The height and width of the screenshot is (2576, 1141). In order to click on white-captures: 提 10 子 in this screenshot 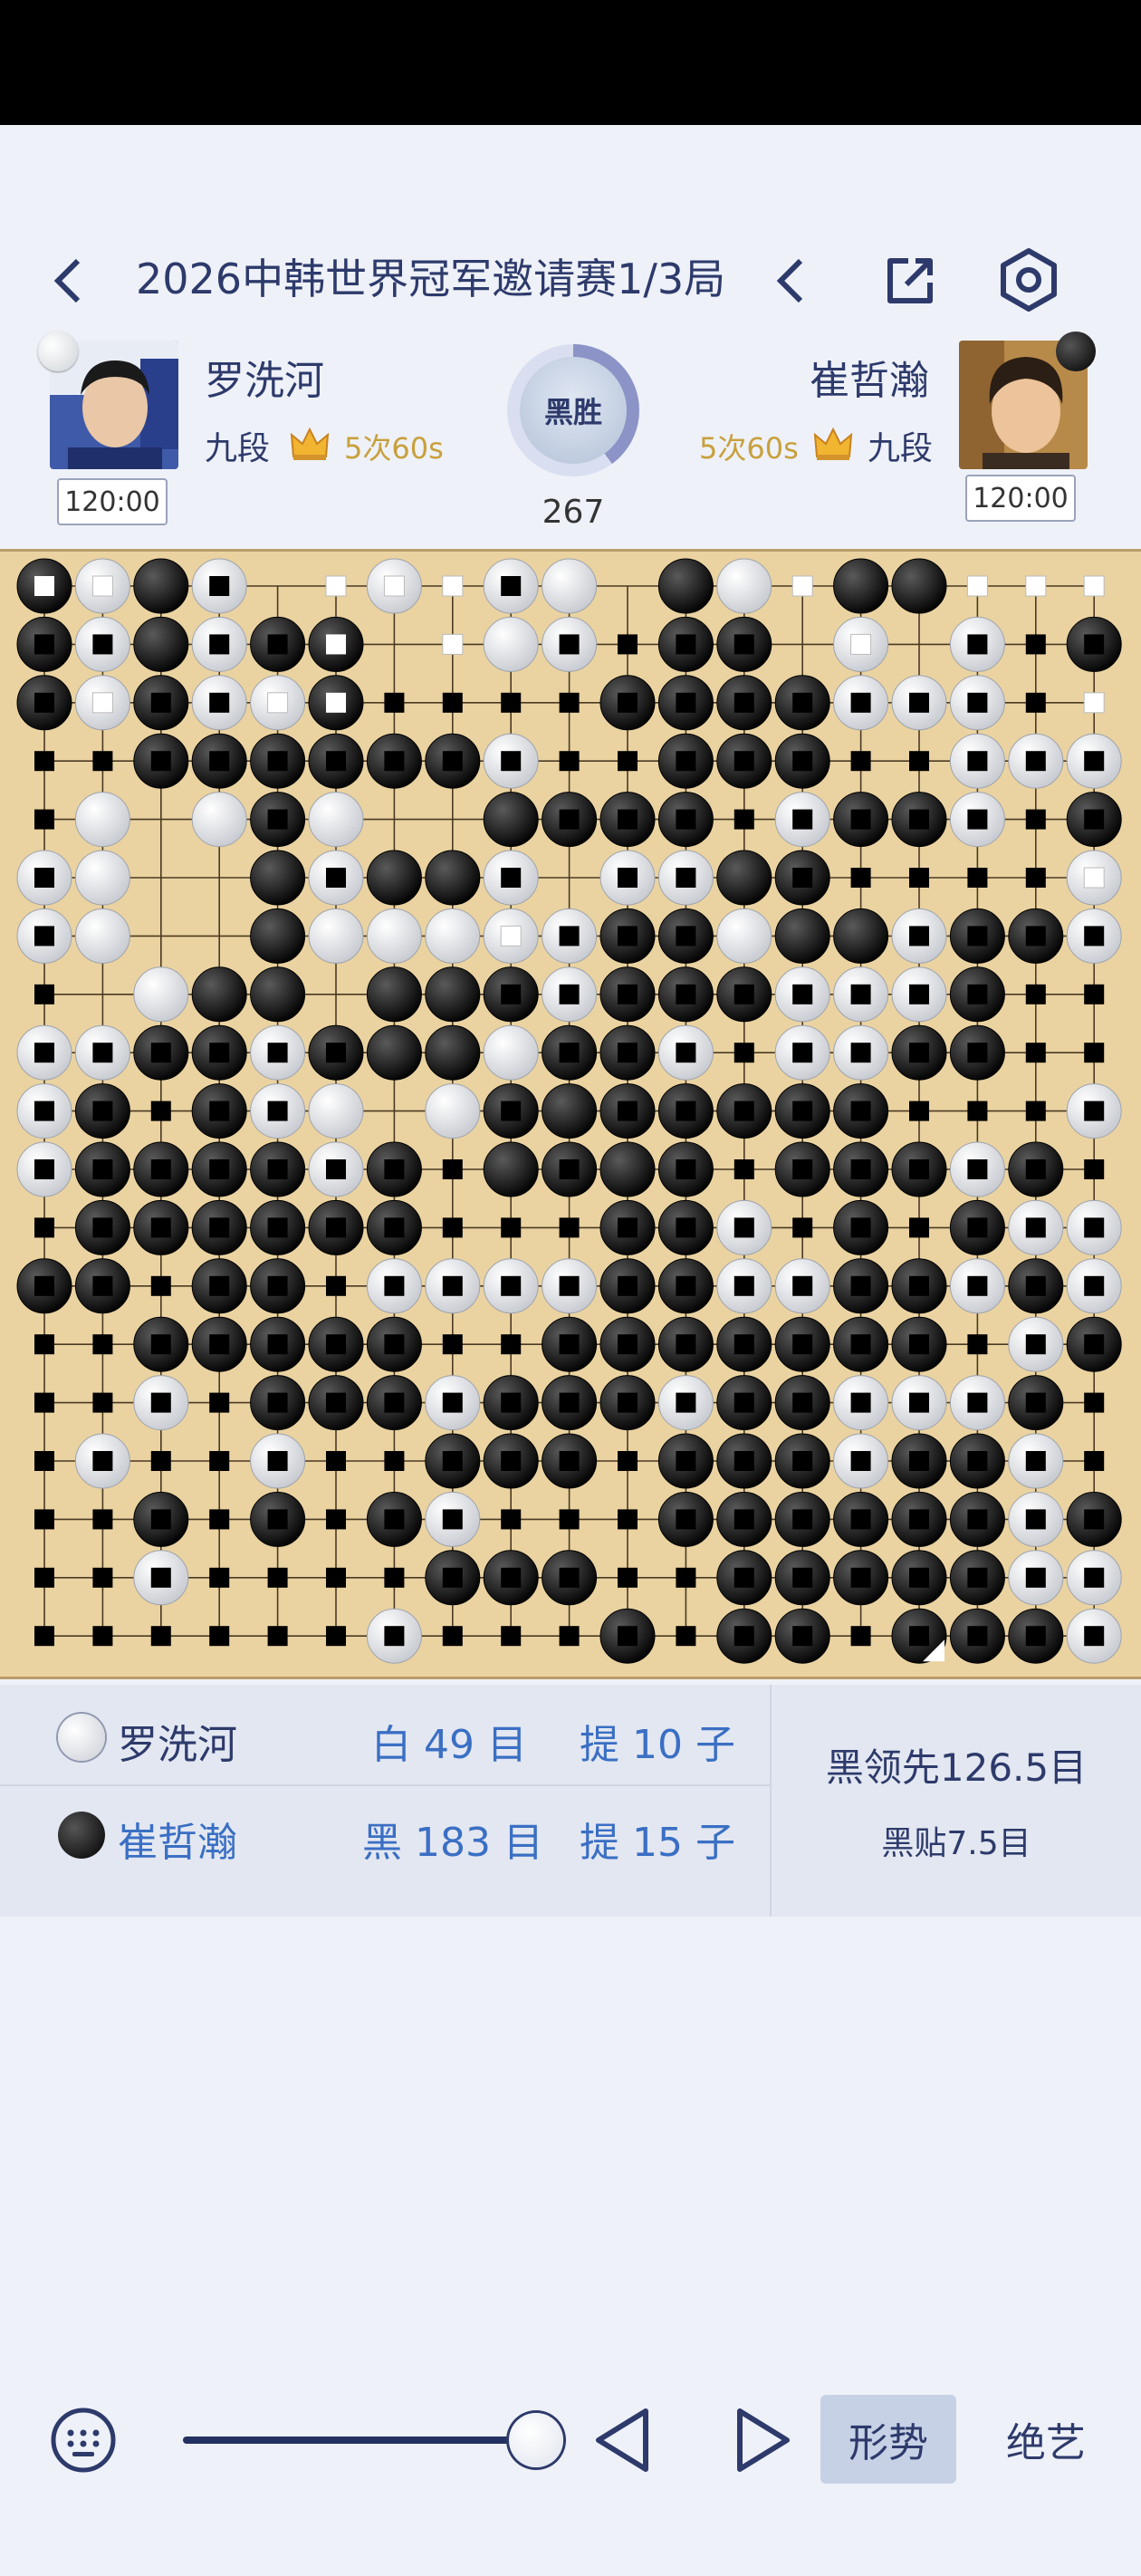, I will do `click(658, 1745)`.